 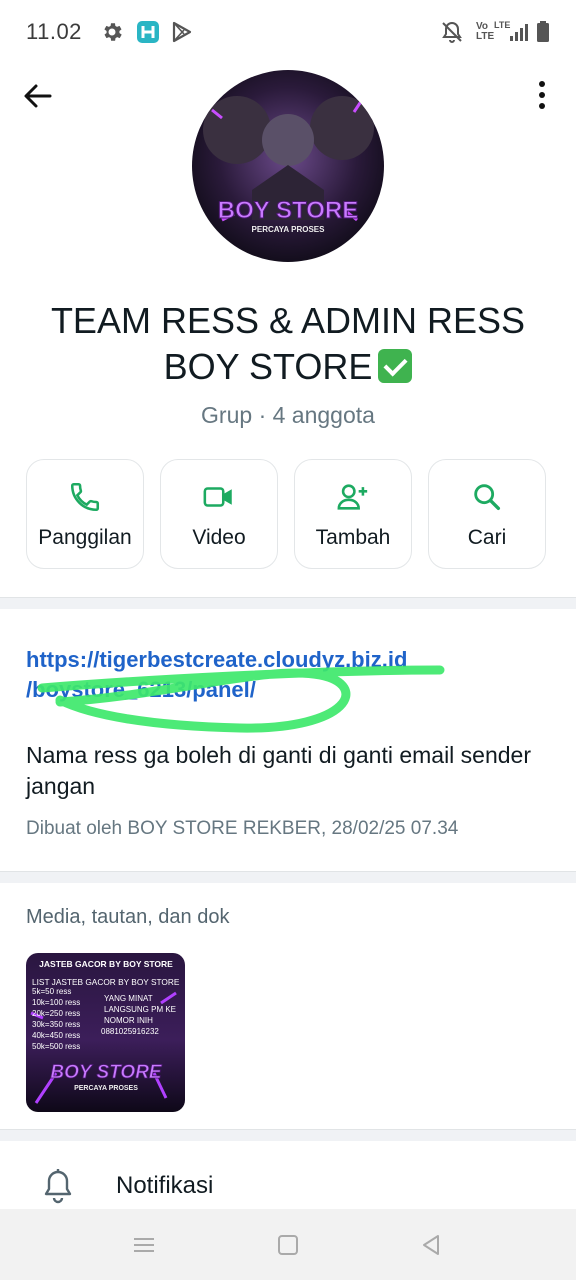 I want to click on svg-text: NOMOR INIH, so click(x=128, y=1020).